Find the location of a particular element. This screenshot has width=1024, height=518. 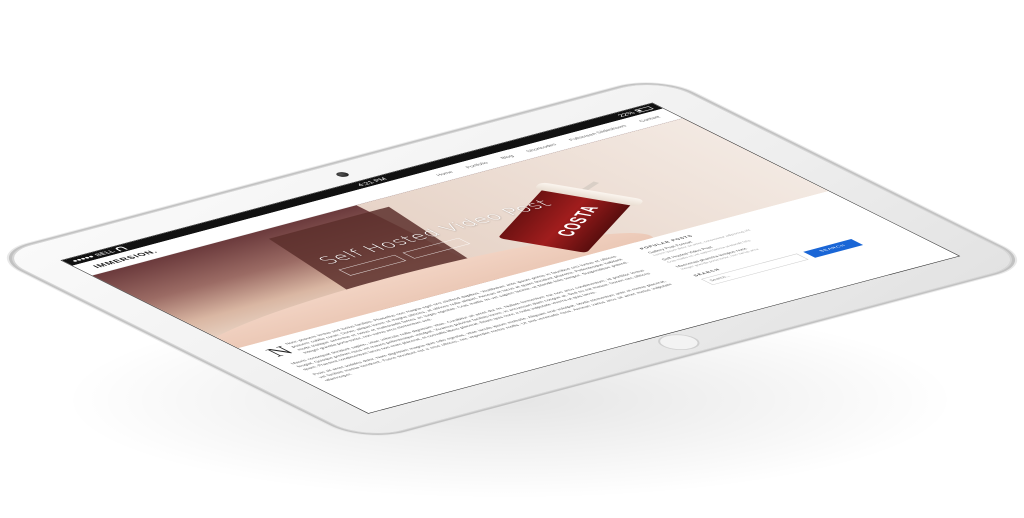

nav-item-contact: Contact is located at coordinates (650, 119).